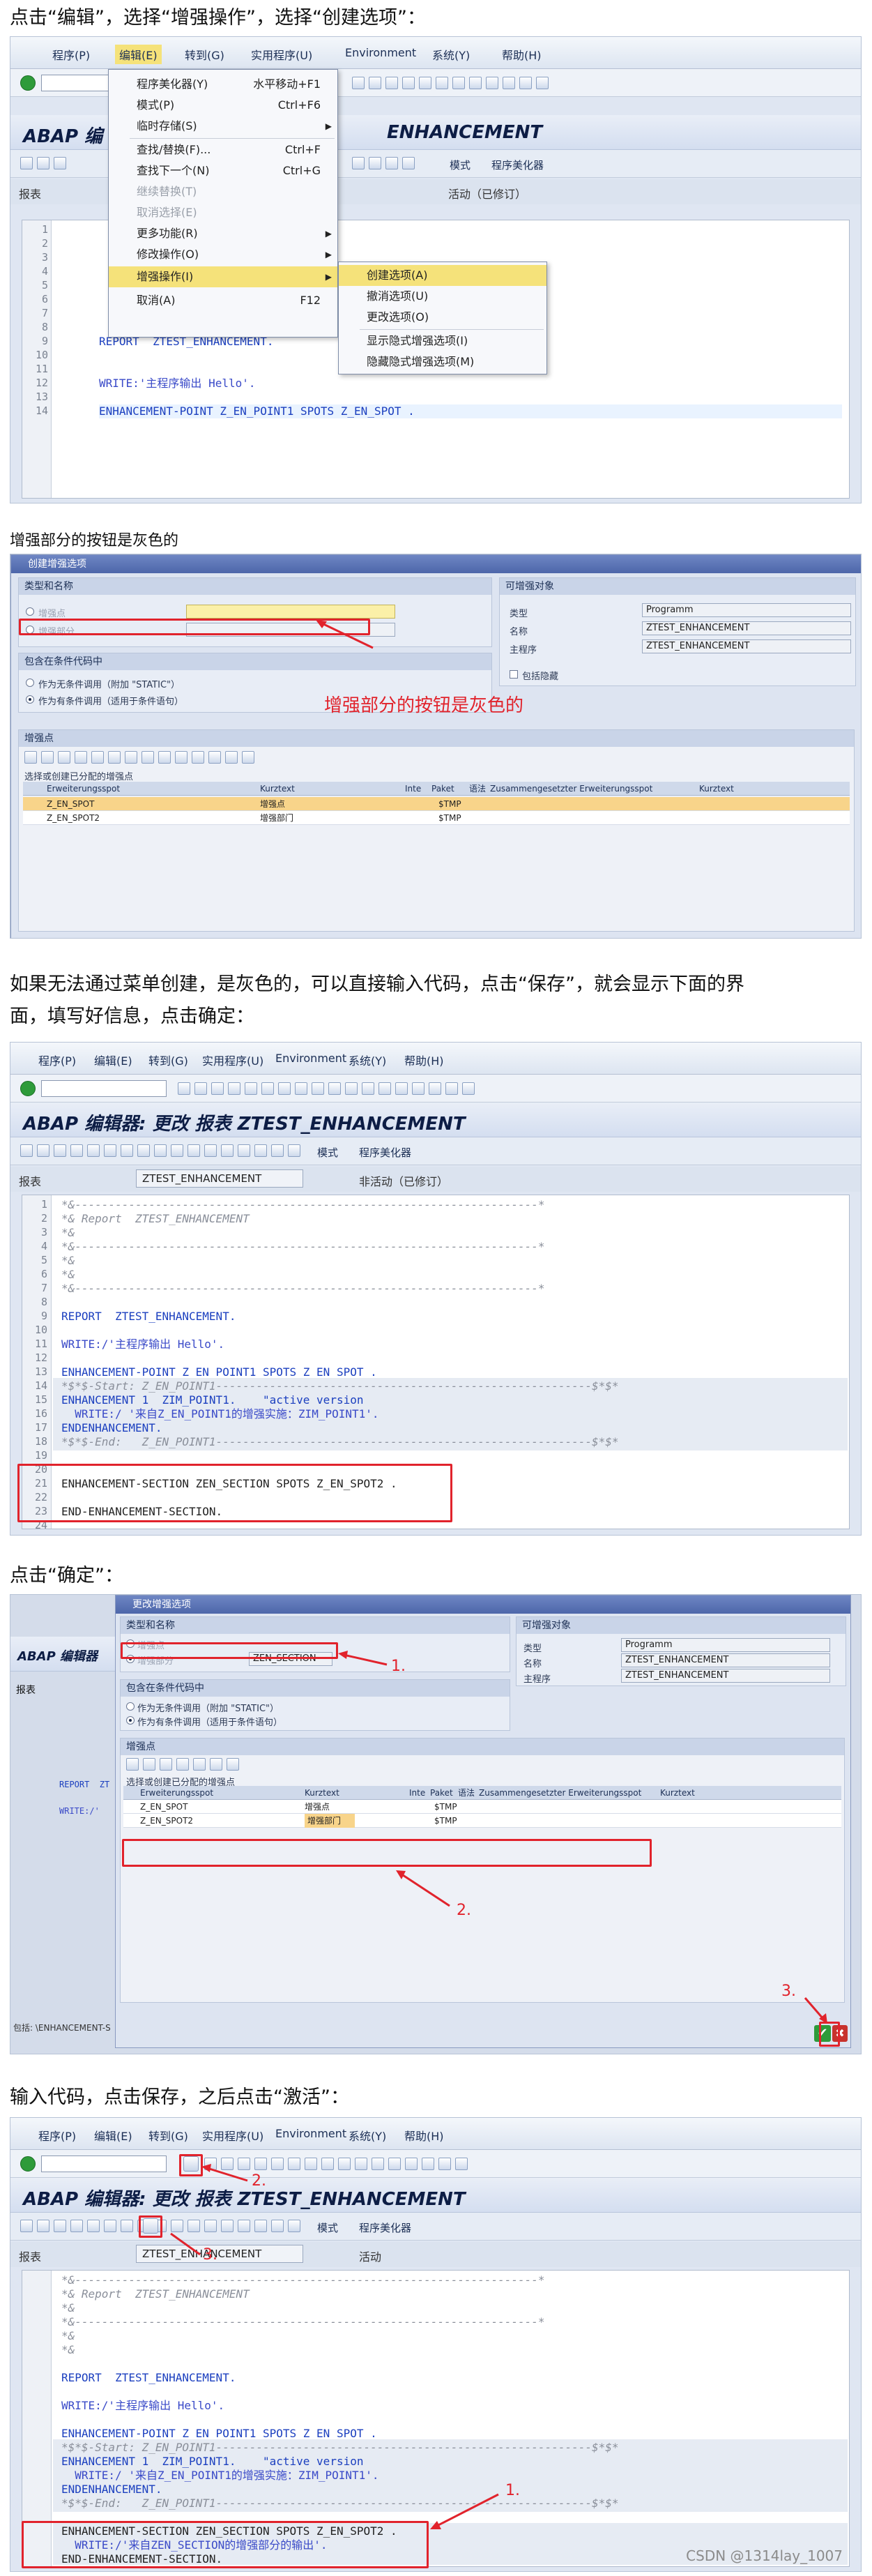 The image size is (872, 2576). Describe the element at coordinates (383, 163) in the screenshot. I see `app-icons` at that location.